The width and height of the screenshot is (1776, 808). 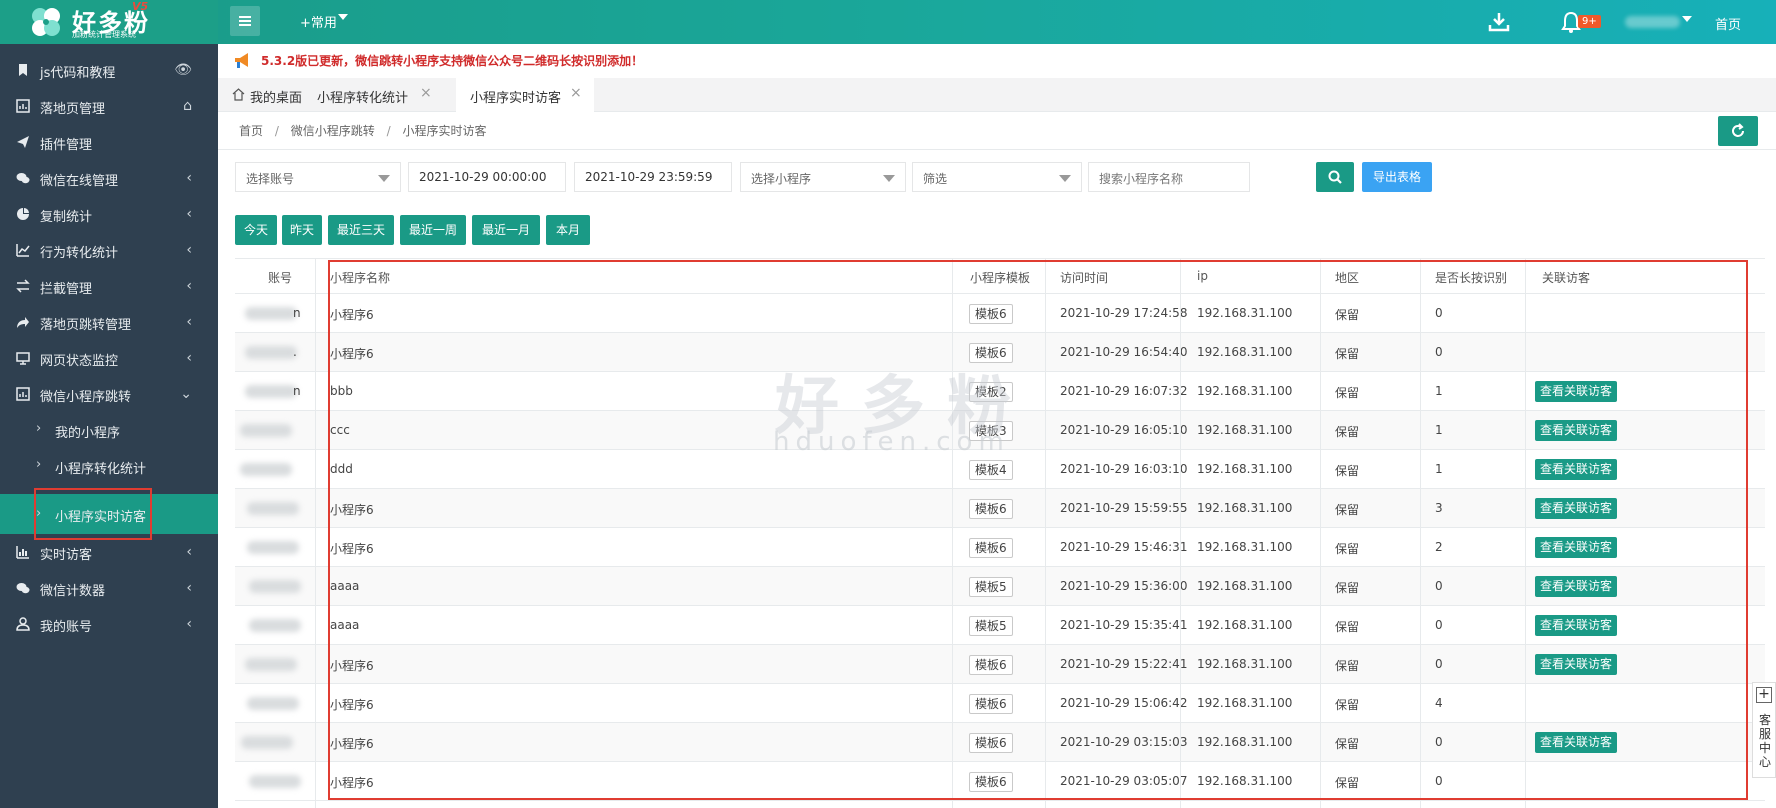 I want to click on sidebar-item-label: 我的账号, so click(x=66, y=627).